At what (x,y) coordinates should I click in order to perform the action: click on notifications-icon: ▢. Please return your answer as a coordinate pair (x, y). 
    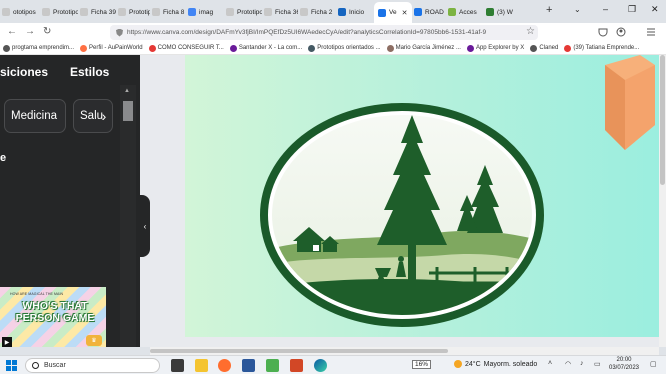
    Looking at the image, I should click on (653, 364).